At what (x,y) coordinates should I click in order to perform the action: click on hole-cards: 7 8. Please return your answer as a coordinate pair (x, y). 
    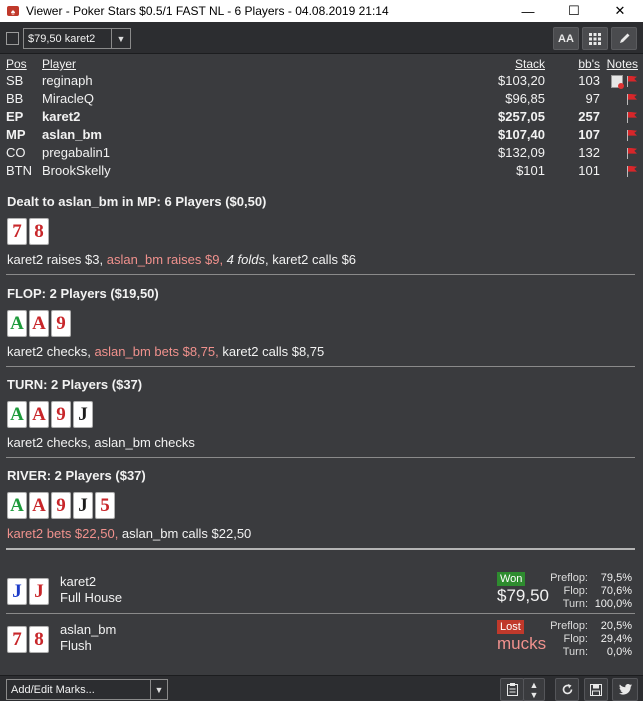
    Looking at the image, I should click on (321, 231).